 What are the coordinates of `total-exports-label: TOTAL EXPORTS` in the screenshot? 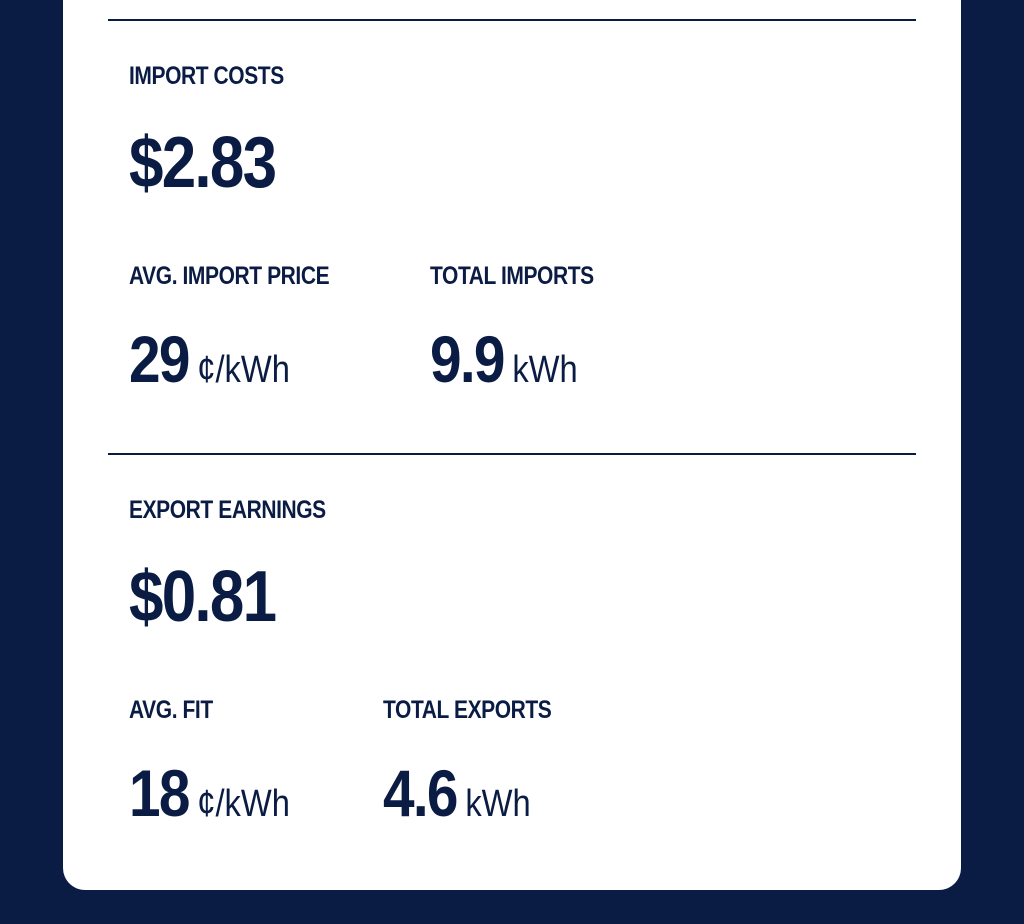 It's located at (467, 710).